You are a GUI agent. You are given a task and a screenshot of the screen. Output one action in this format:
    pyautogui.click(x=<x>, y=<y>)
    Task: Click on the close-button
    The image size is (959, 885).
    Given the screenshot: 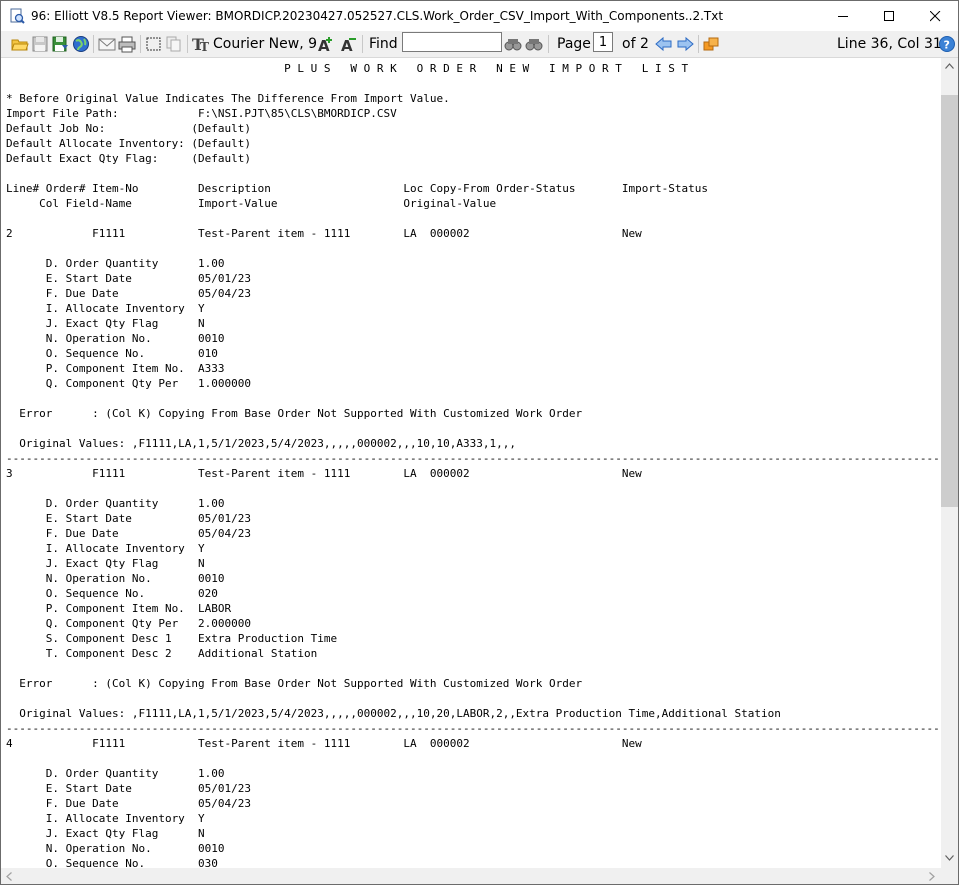 What is the action you would take?
    pyautogui.click(x=935, y=16)
    